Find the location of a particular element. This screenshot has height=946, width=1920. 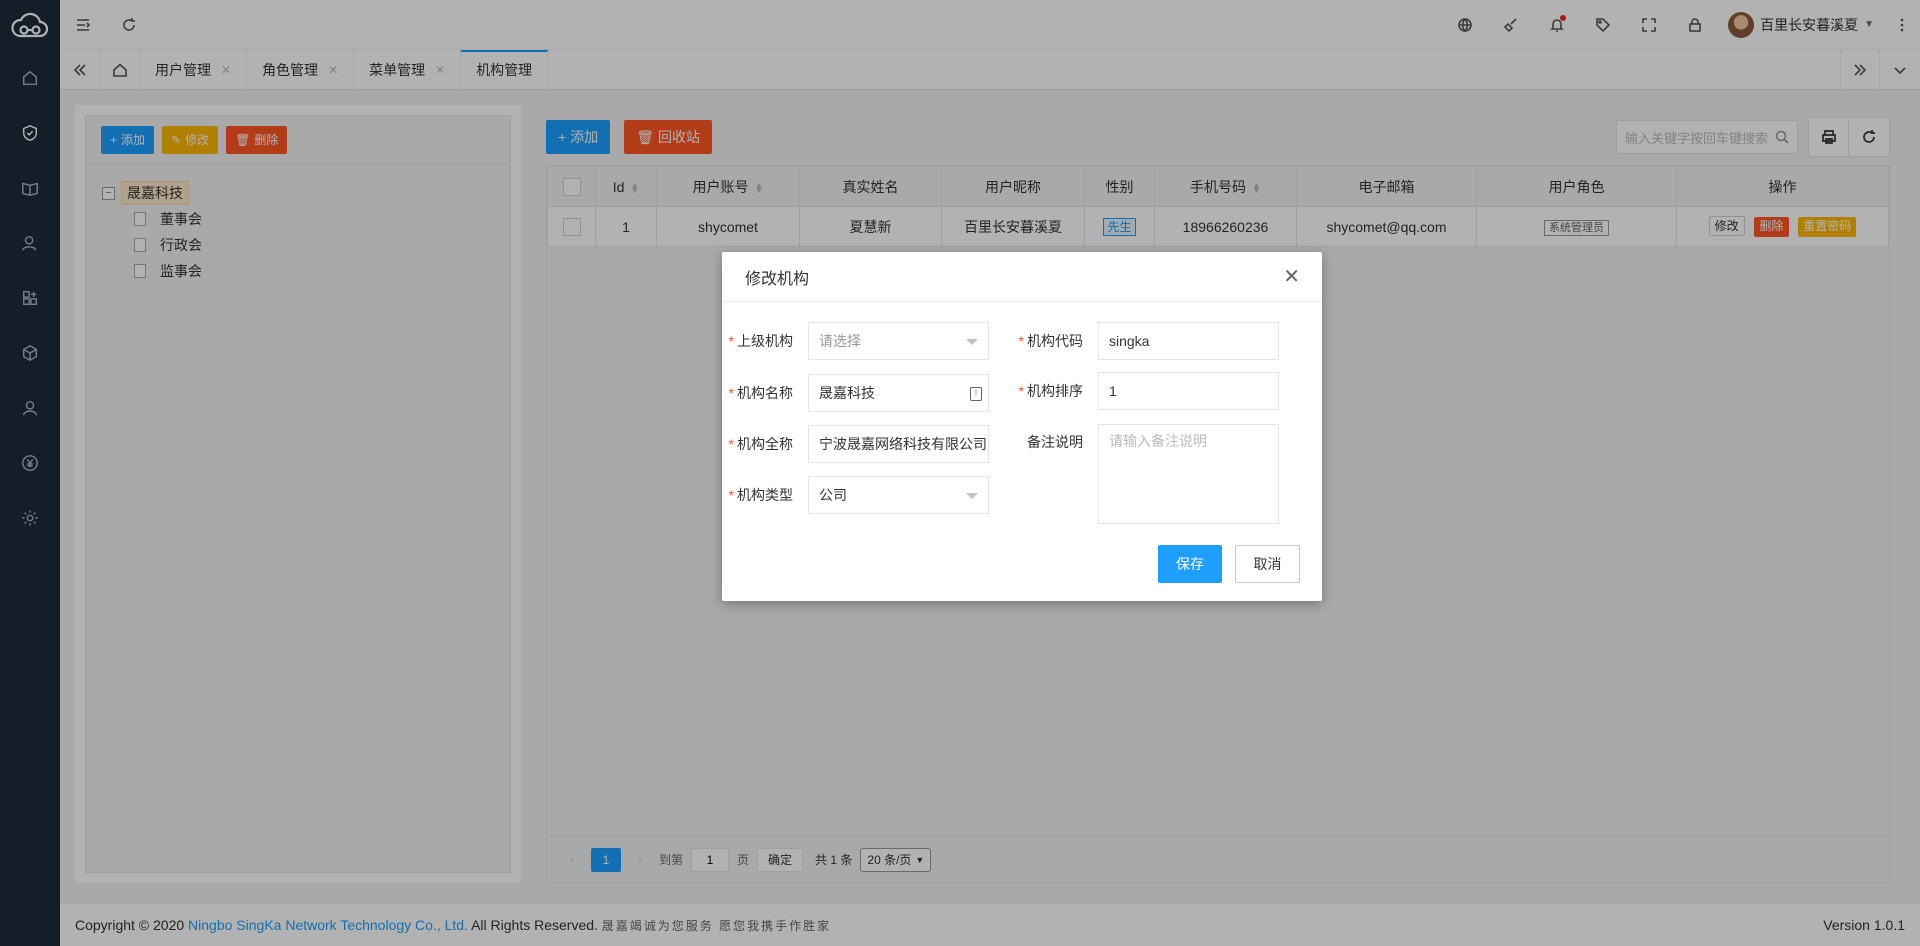

org-name-input: 晟嘉科技 ! is located at coordinates (898, 393).